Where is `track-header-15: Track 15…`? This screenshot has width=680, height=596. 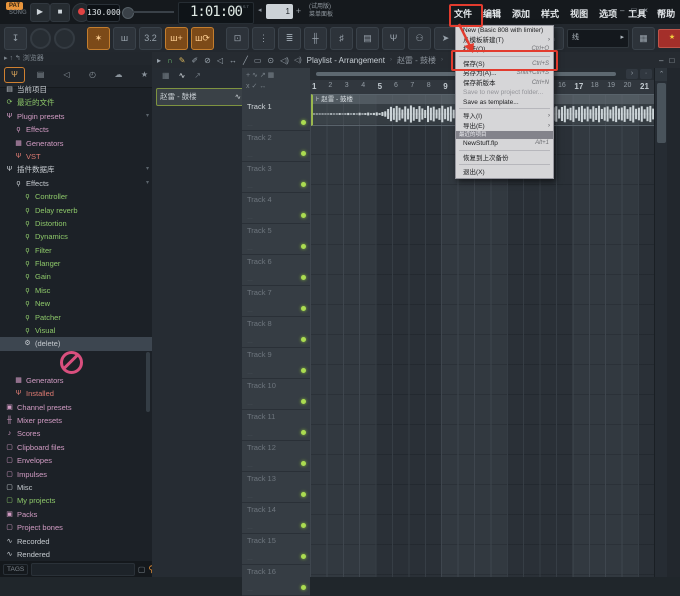
track-header-15: Track 15… is located at coordinates (276, 549).